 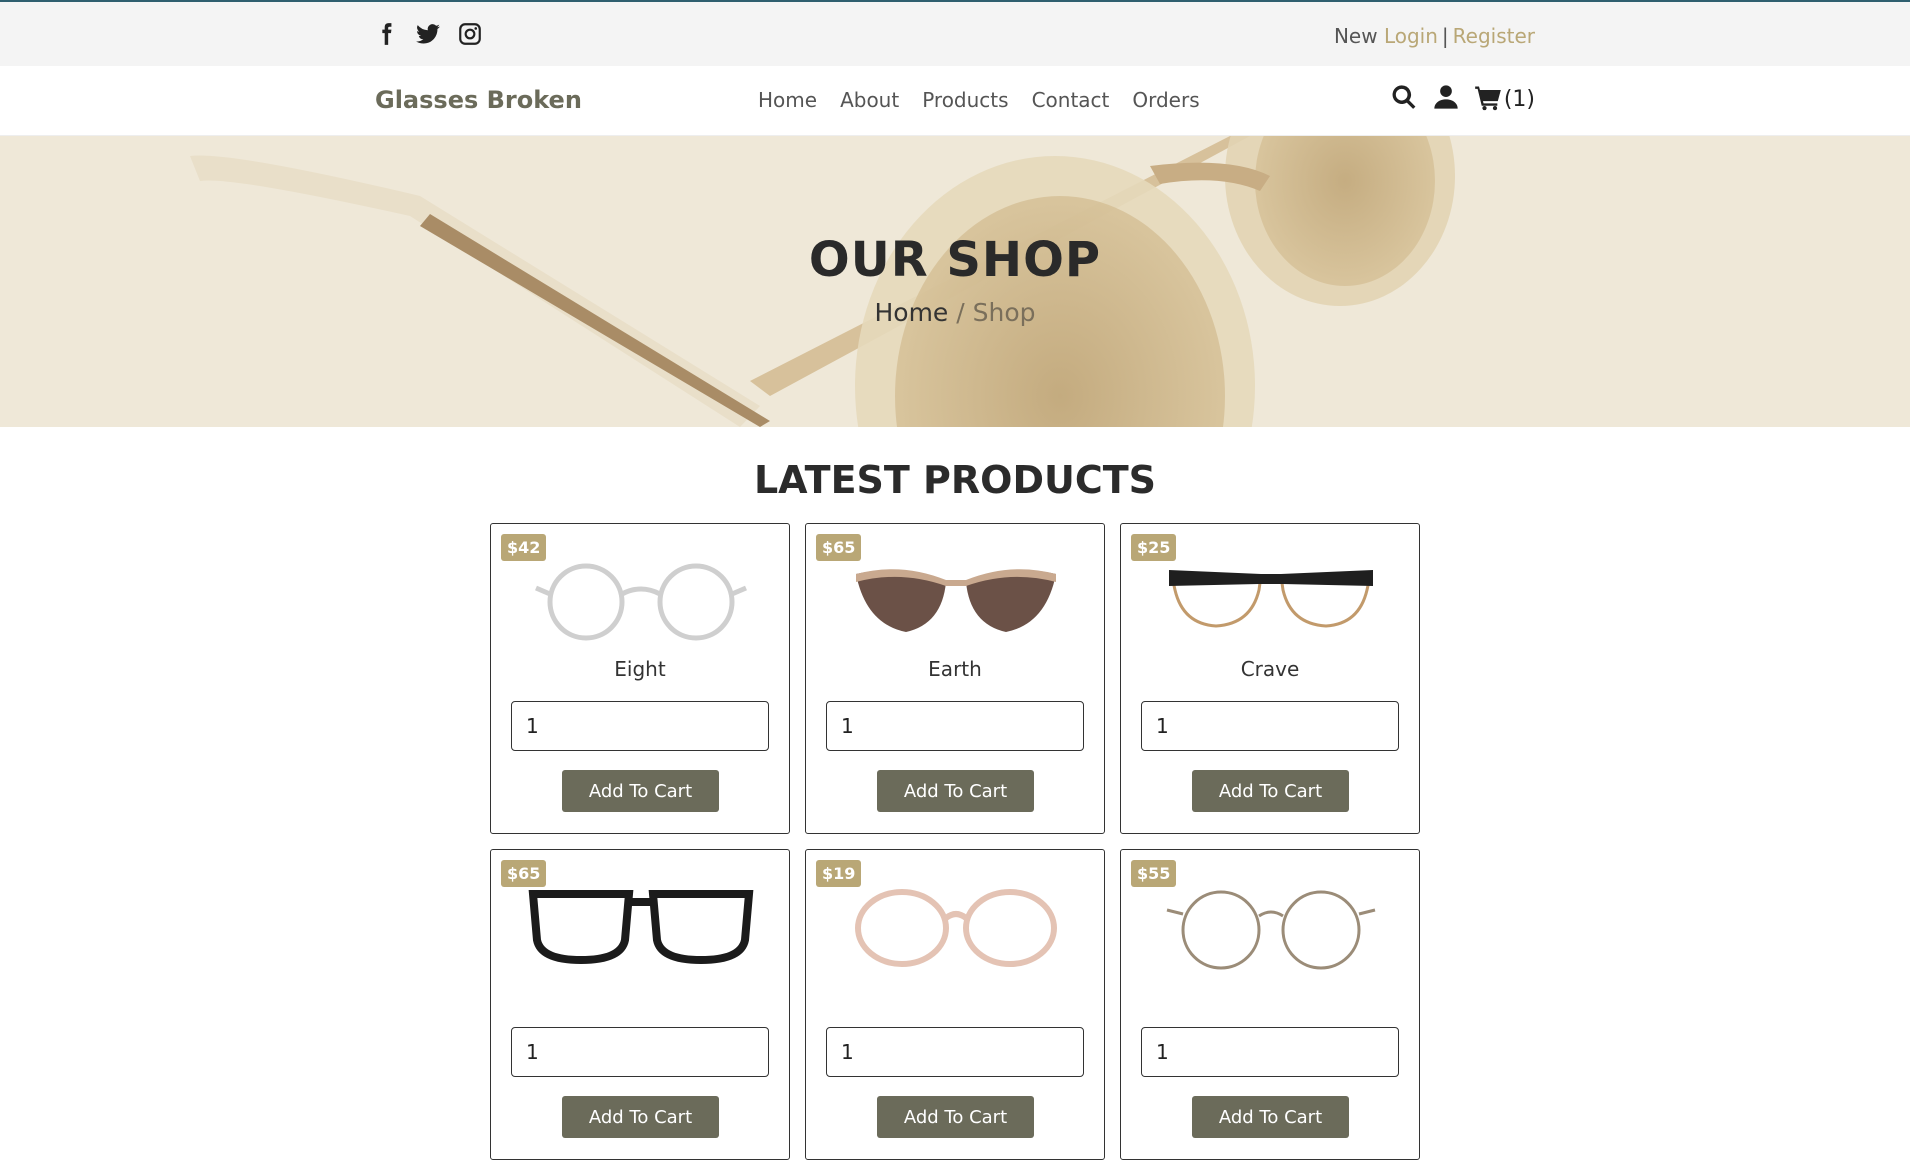 I want to click on product-card: $55 Add To Cart, so click(x=1270, y=1004).